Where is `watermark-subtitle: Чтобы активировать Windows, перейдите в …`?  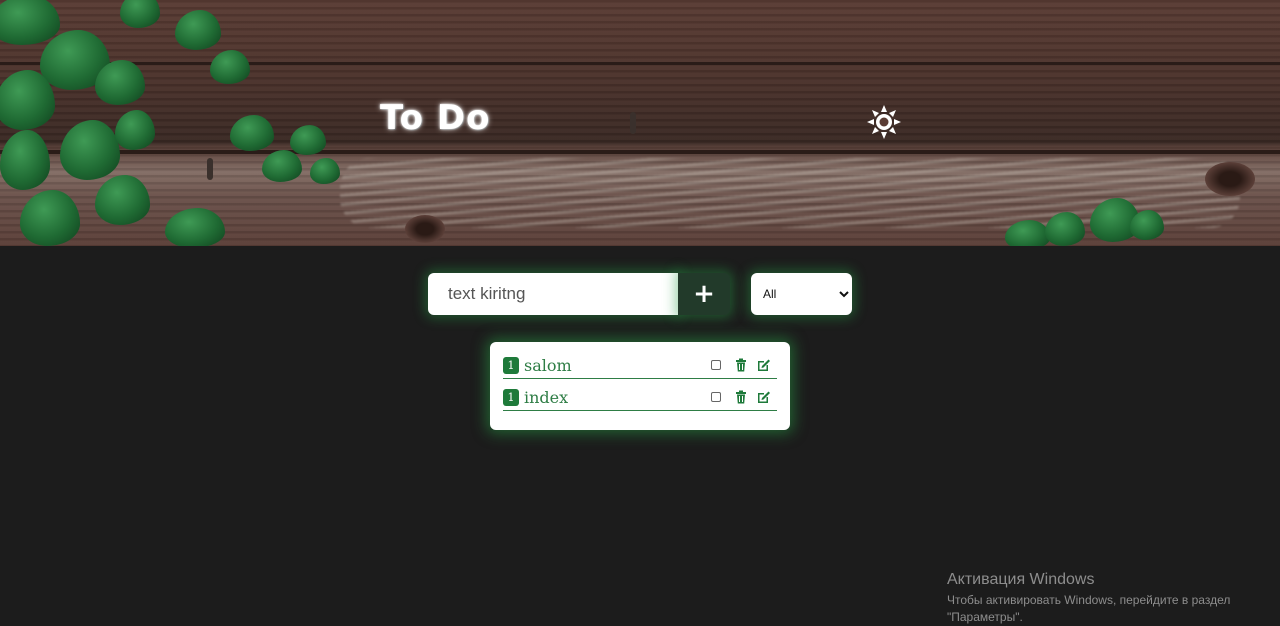 watermark-subtitle: Чтобы активировать Windows, перейдите в … is located at coordinates (1089, 608).